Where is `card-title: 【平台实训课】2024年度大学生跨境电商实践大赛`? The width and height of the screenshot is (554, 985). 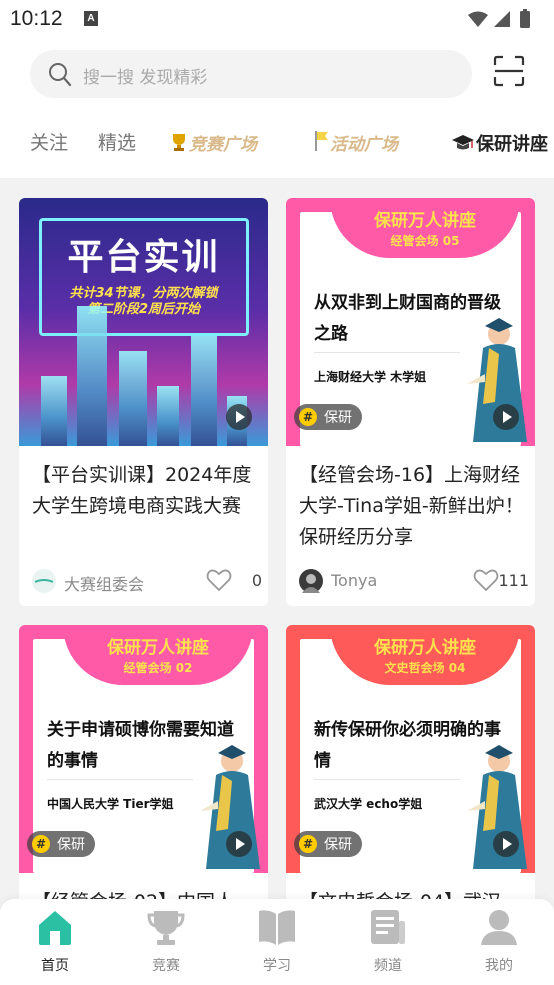 card-title: 【平台实训课】2024年度大学生跨境电商实践大赛 is located at coordinates (142, 490).